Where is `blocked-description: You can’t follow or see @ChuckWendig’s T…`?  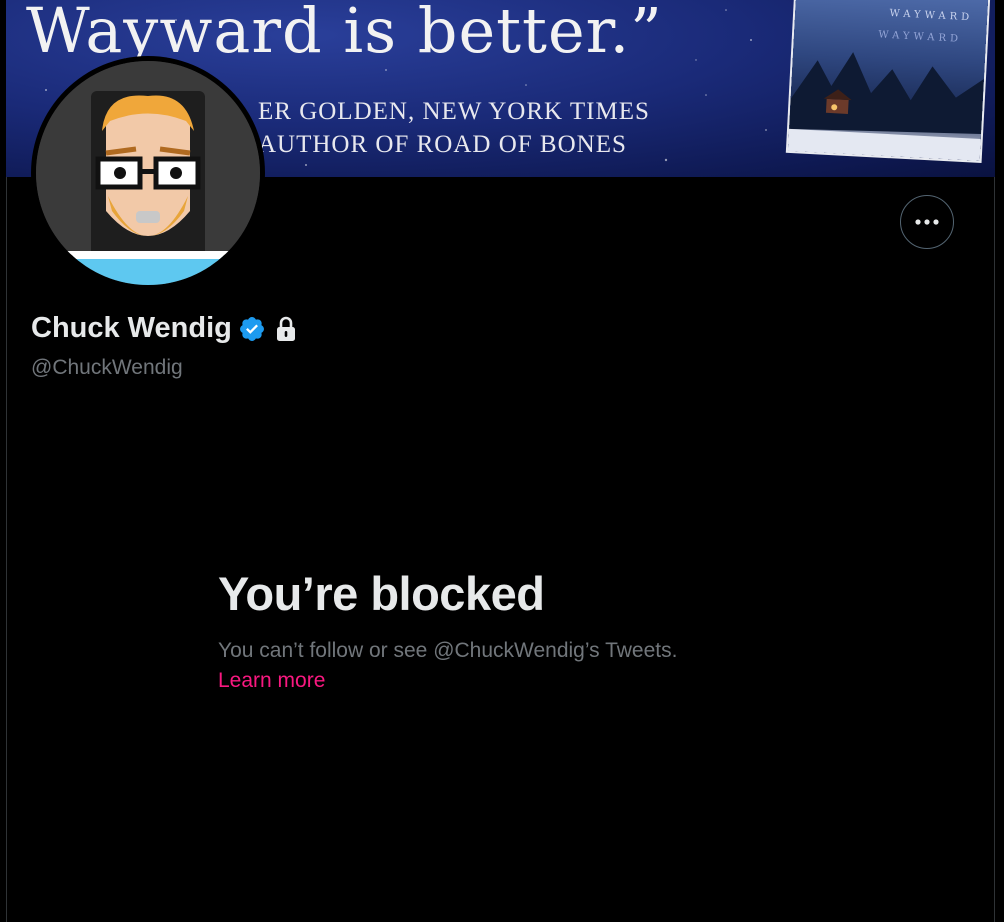
blocked-description: You can’t follow or see @ChuckWendig’s T… is located at coordinates (448, 650).